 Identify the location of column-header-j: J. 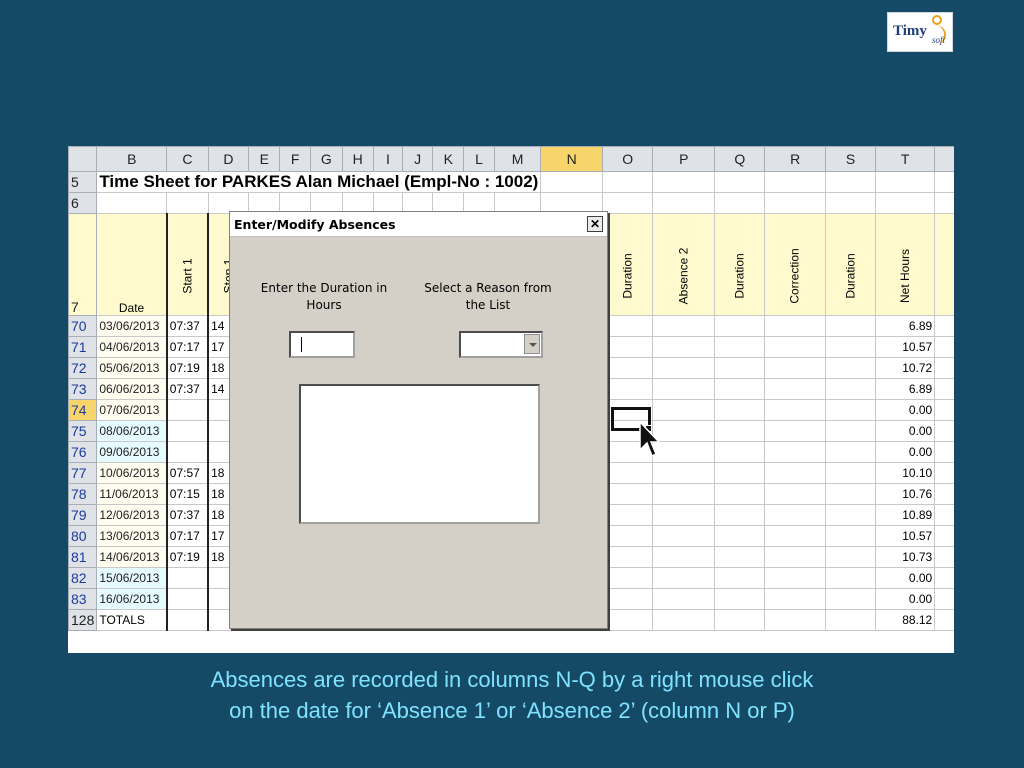
(418, 159).